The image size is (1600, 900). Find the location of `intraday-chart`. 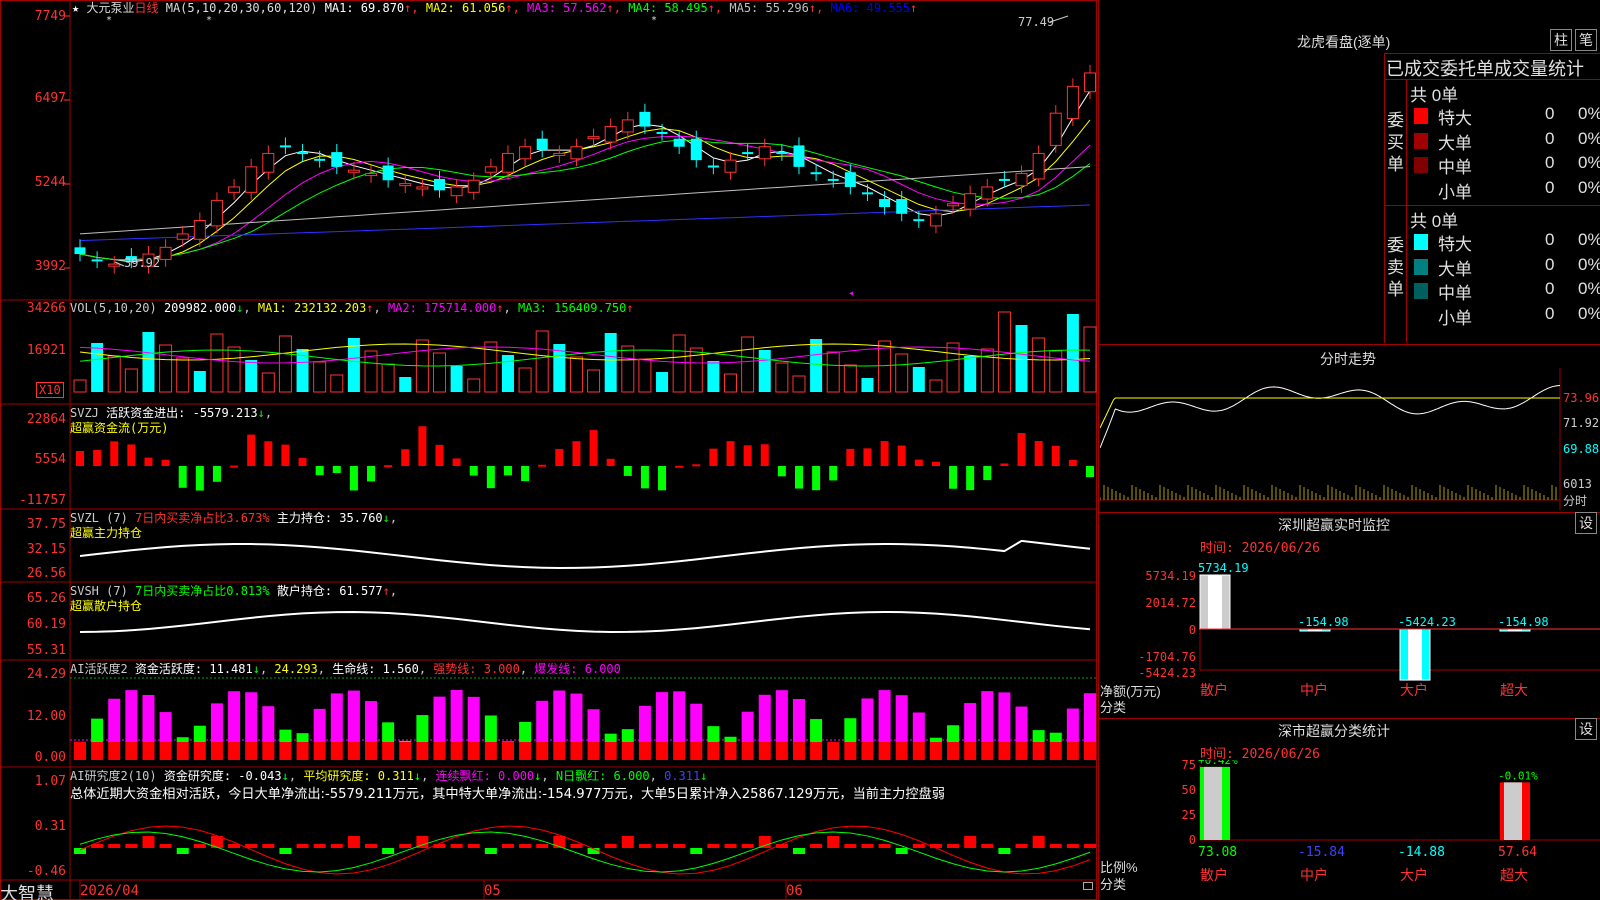

intraday-chart is located at coordinates (1350, 439).